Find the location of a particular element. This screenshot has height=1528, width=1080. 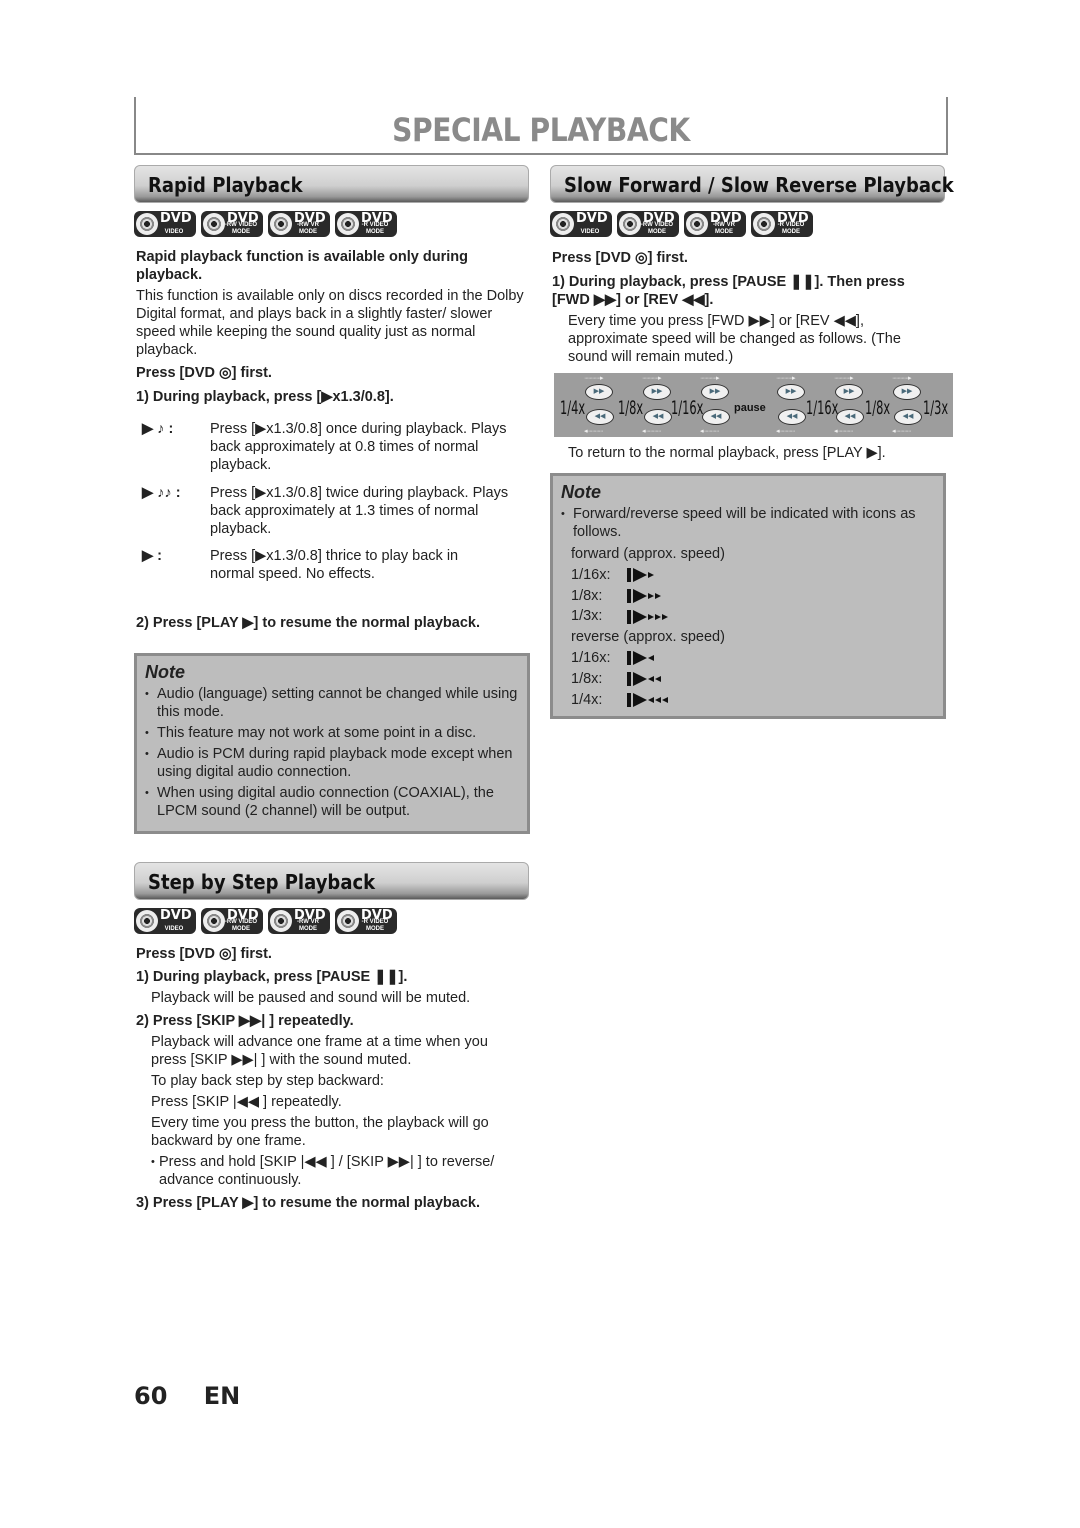

slow-playback-title: Slow Forward / Slow Reverse Playback is located at coordinates (759, 185).